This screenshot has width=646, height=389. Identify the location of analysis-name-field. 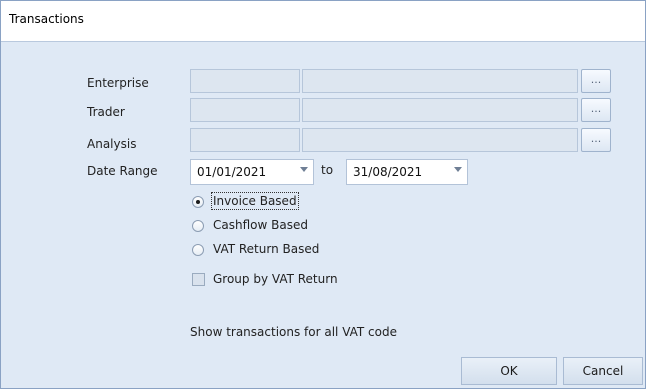
(440, 140).